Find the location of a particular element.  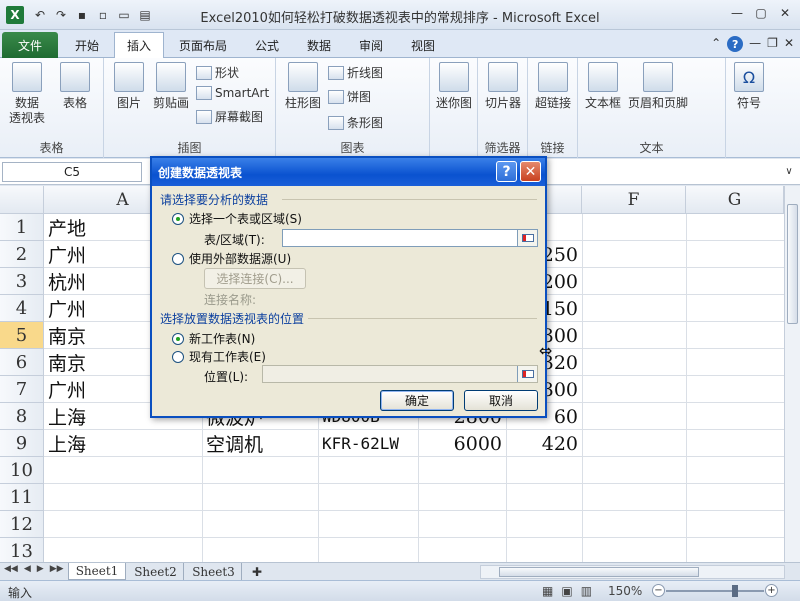

row-header-1: 1 is located at coordinates (22, 227).